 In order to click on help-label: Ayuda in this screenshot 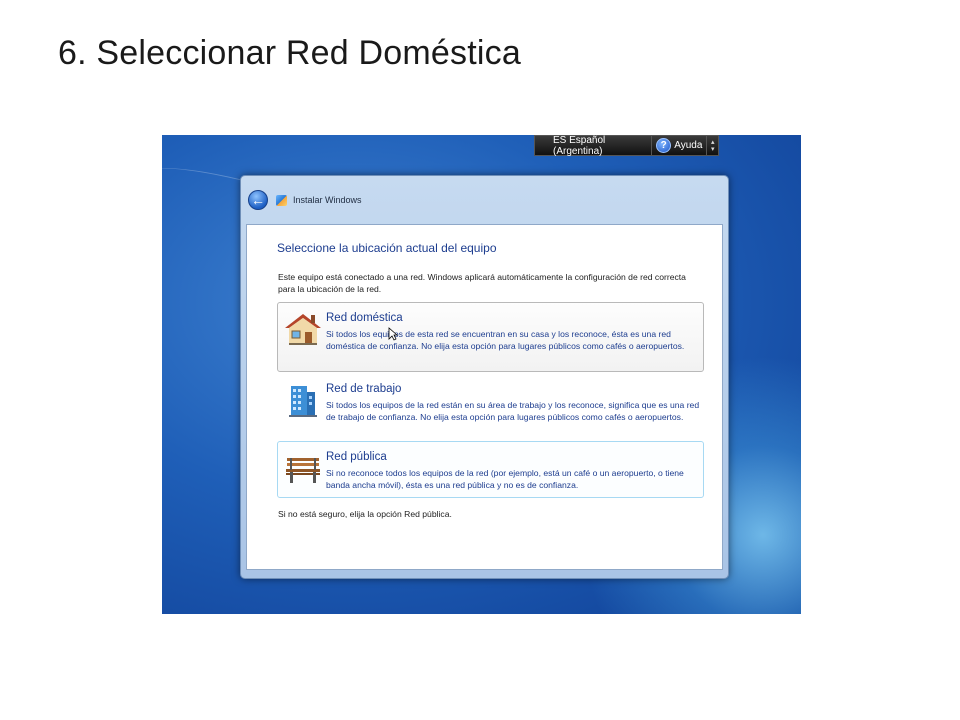, I will do `click(688, 145)`.